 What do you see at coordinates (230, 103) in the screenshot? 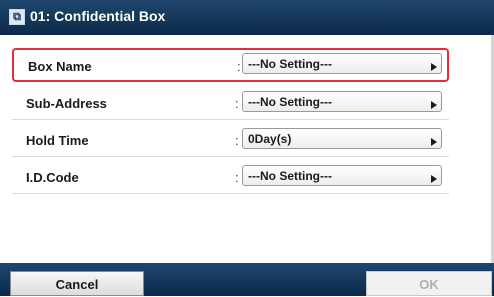
I see `row-sub-address: Sub-Address : ---No Setting---` at bounding box center [230, 103].